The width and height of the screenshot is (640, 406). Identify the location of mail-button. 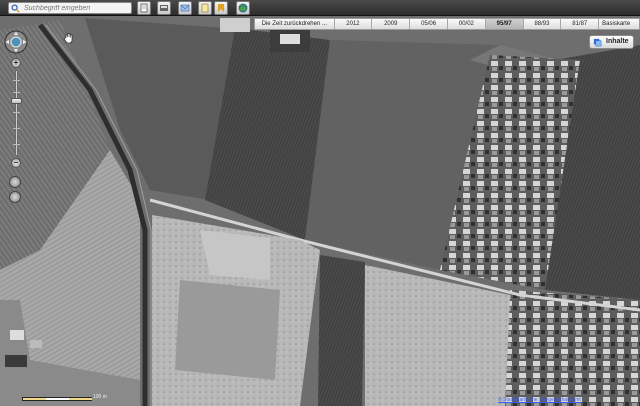
(185, 8).